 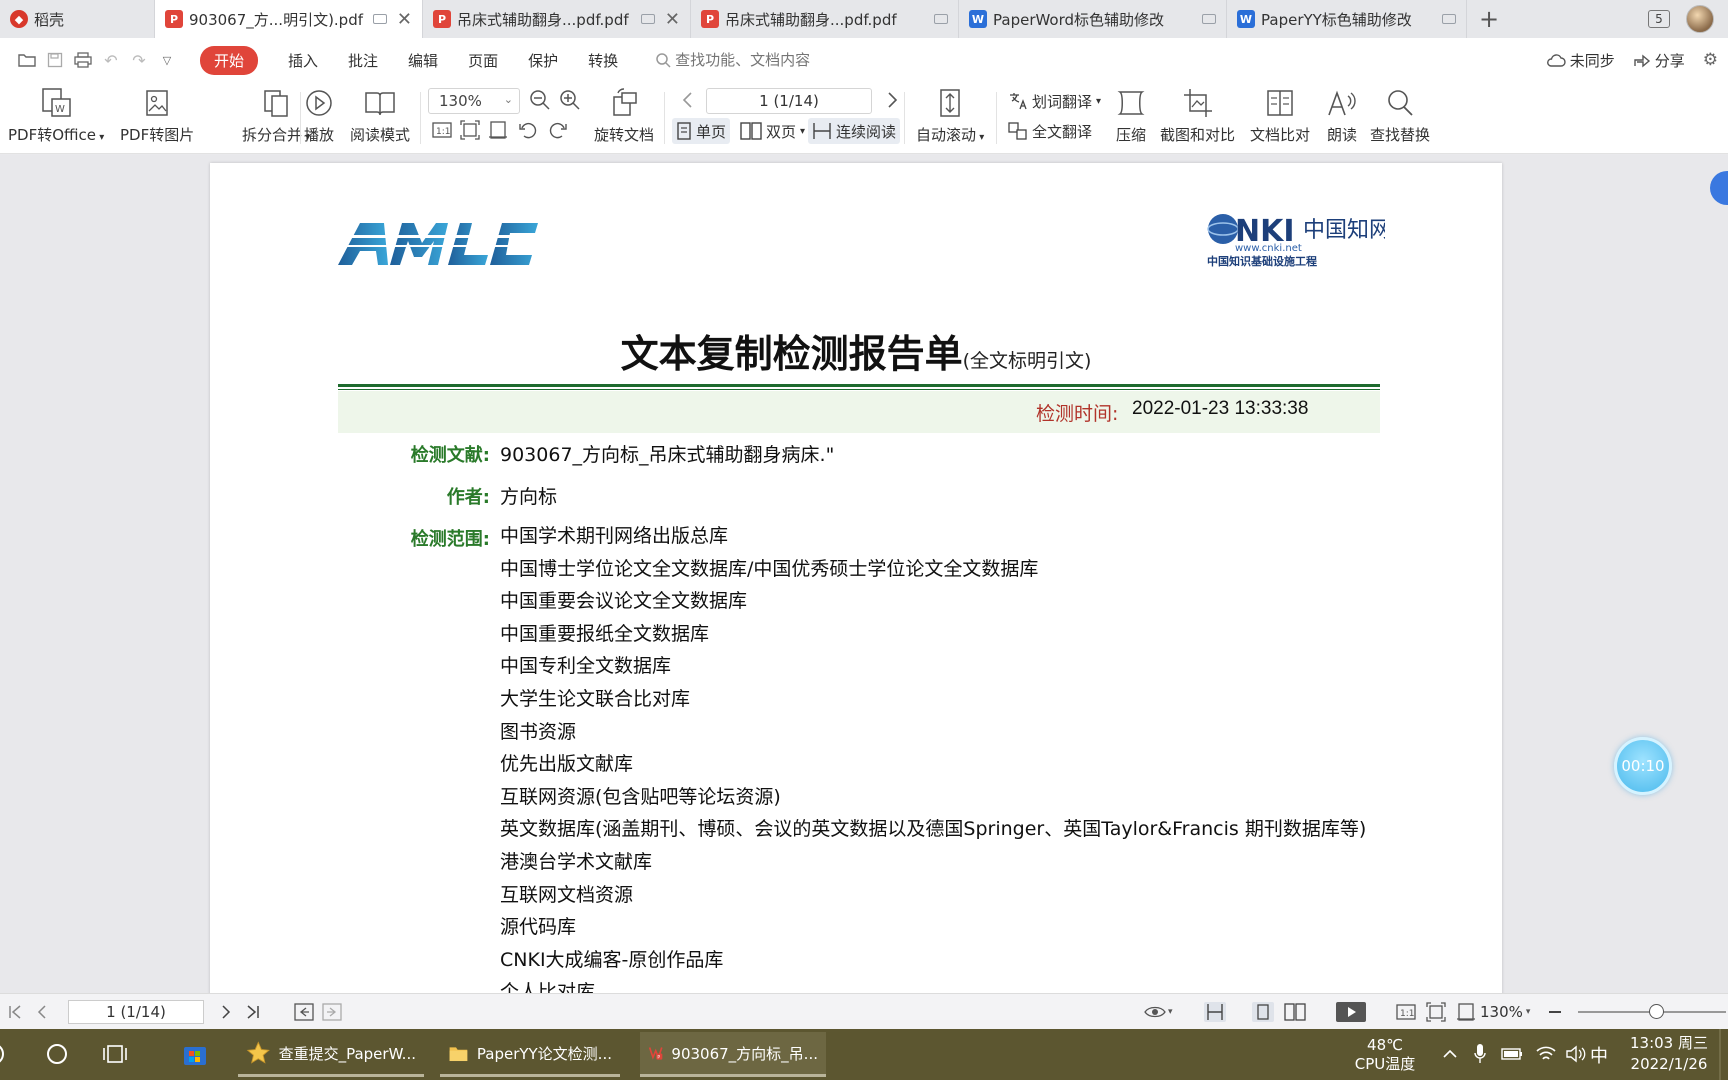 I want to click on customize-dropdown-icon: ▽, so click(x=167, y=60).